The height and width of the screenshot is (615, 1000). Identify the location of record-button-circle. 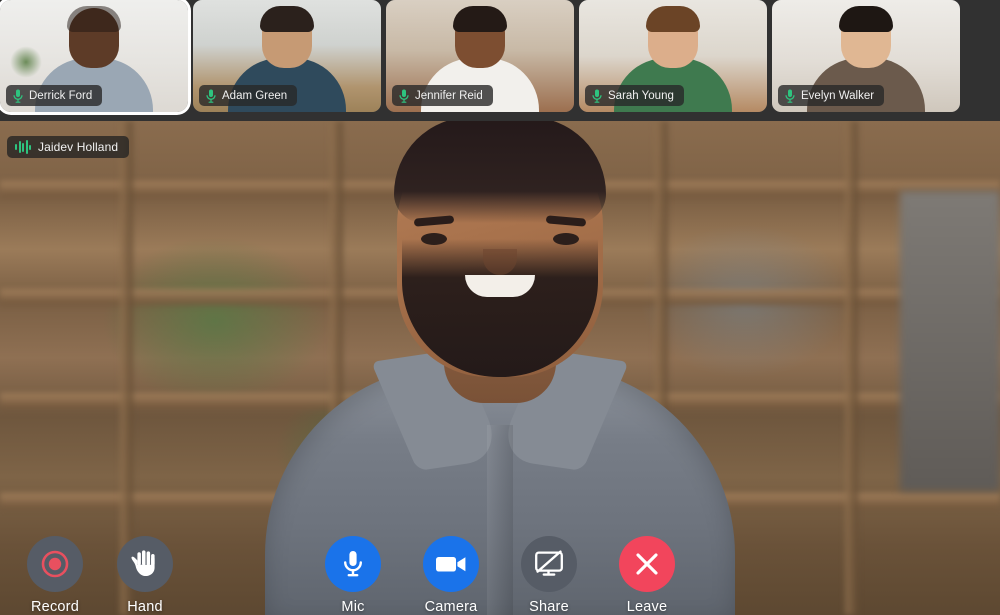
(55, 564).